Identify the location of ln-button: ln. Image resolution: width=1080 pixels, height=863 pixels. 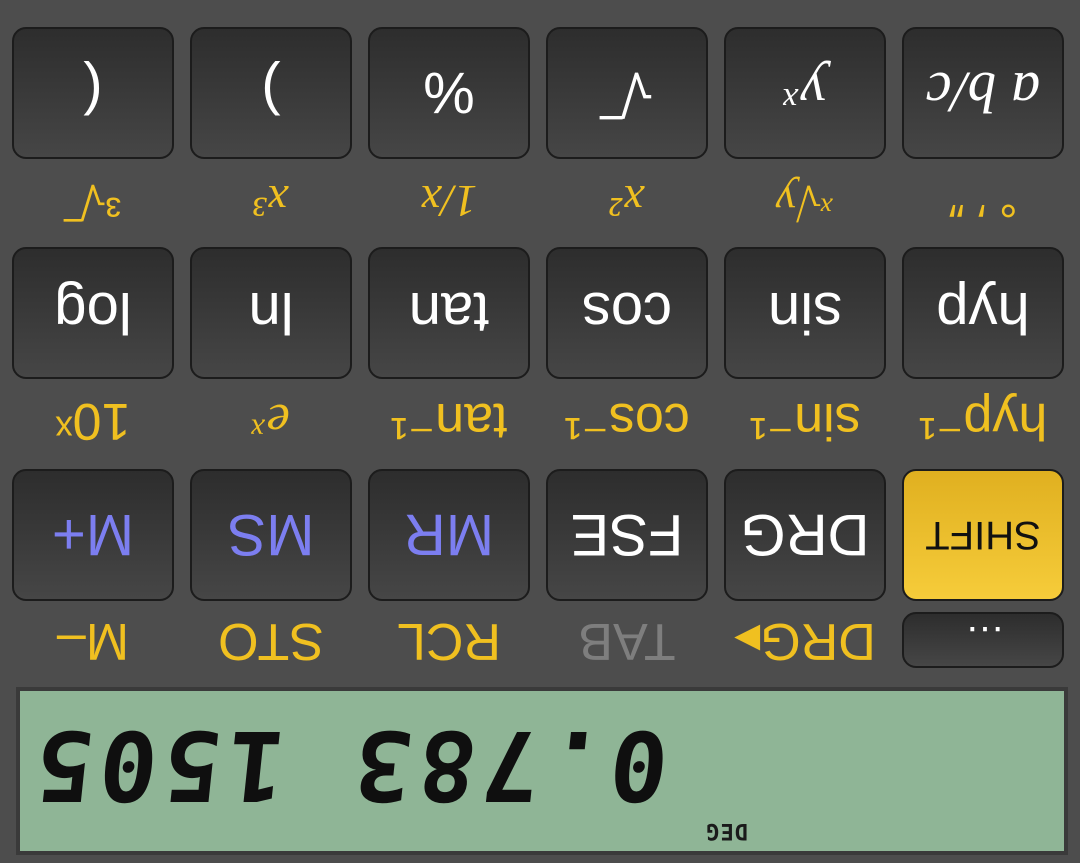
(271, 313).